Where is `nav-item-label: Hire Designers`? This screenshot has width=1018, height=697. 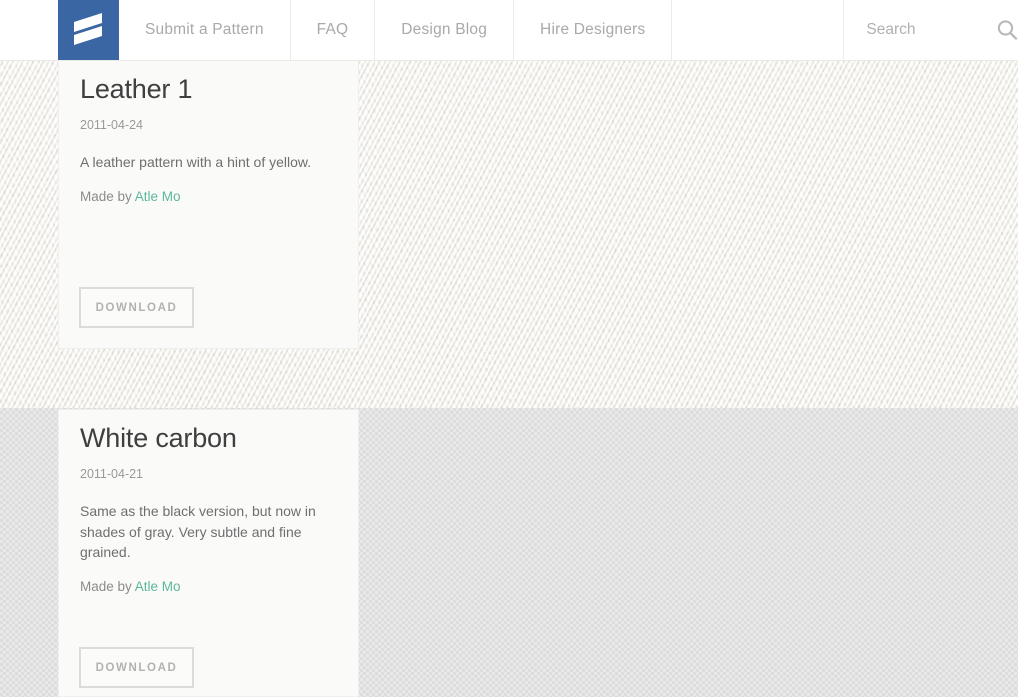 nav-item-label: Hire Designers is located at coordinates (593, 29).